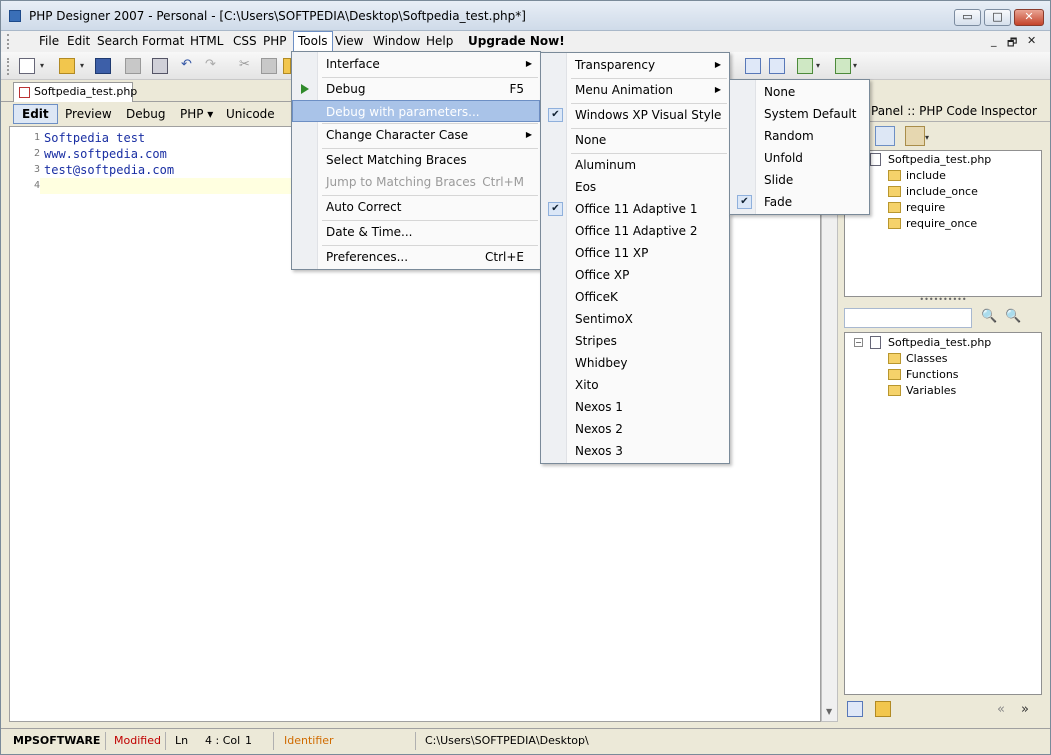 The width and height of the screenshot is (1051, 755). What do you see at coordinates (82, 65) in the screenshot?
I see `open-dropdown-icon: ▾` at bounding box center [82, 65].